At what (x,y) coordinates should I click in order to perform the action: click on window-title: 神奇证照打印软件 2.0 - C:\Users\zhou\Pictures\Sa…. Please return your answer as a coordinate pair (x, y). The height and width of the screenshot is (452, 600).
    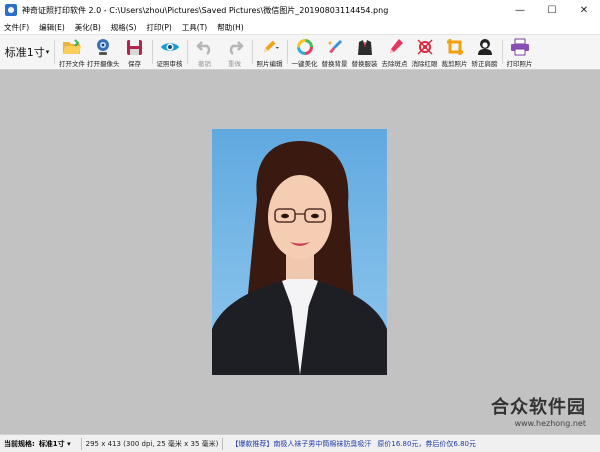
    Looking at the image, I should click on (205, 10).